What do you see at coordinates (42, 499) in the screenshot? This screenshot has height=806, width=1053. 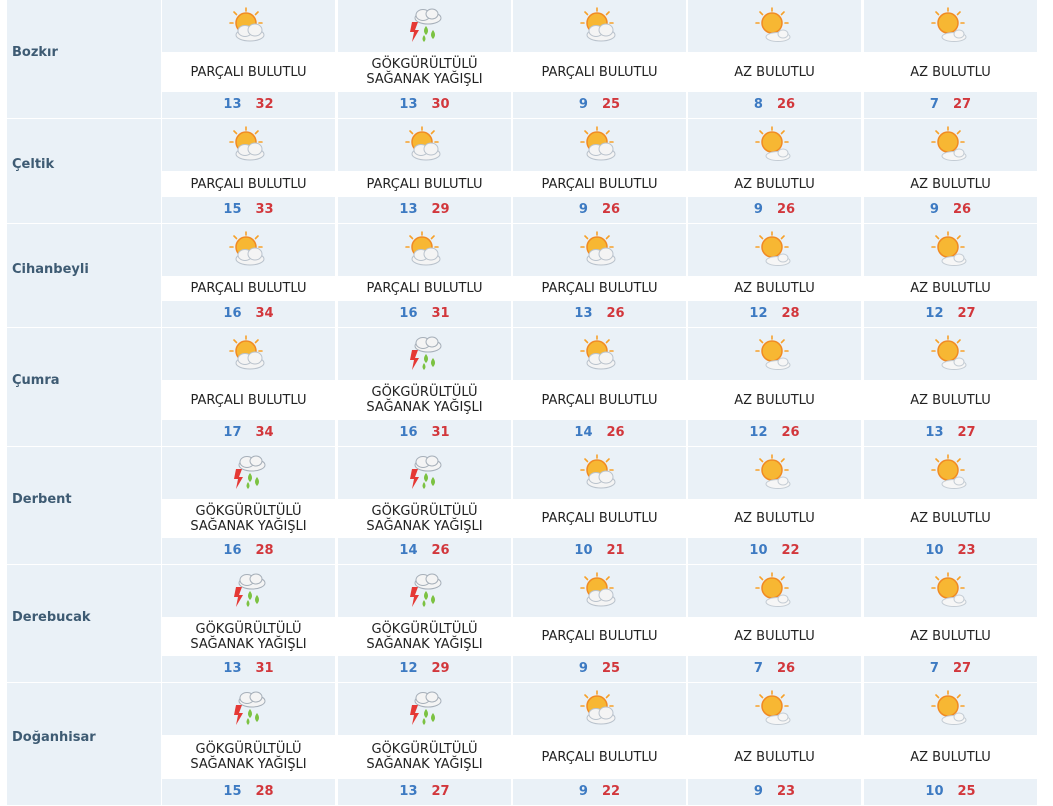 I see `city-name: Derbent` at bounding box center [42, 499].